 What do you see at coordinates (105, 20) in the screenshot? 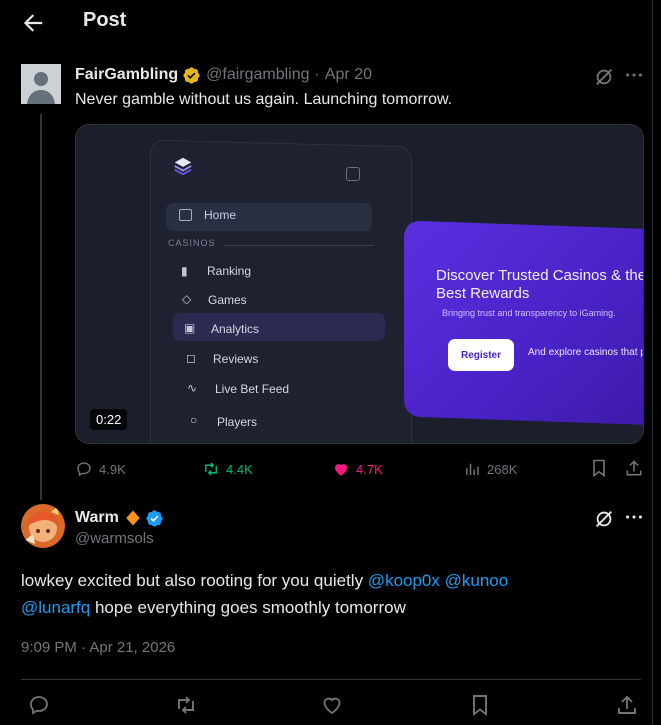
I see `page-title: Post` at bounding box center [105, 20].